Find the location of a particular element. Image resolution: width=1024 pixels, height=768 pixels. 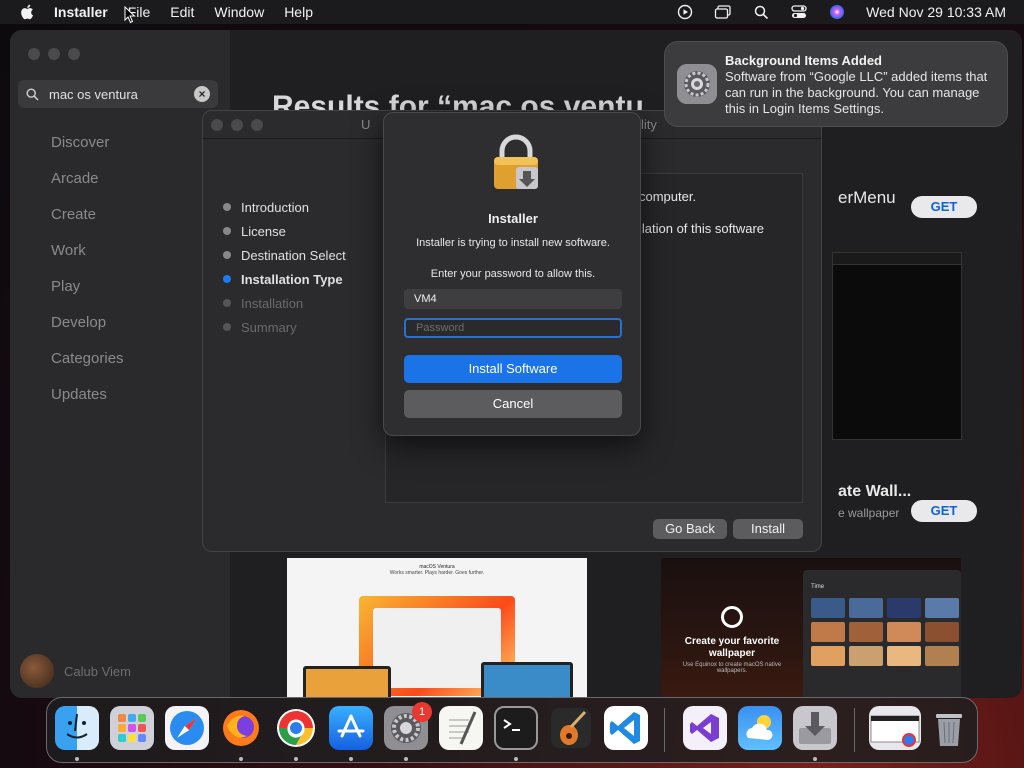

auth-dialog-prompt: Enter your password to allow this. is located at coordinates (513, 274).